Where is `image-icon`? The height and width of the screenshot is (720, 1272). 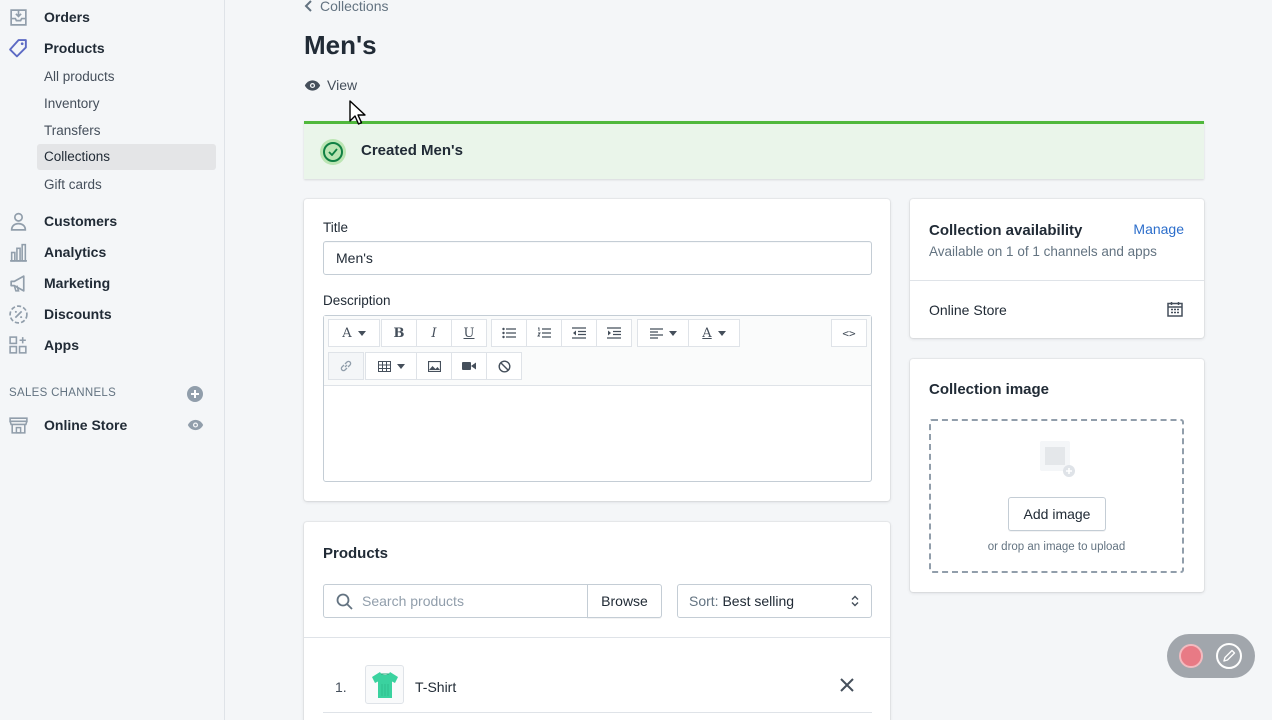
image-icon is located at coordinates (434, 366).